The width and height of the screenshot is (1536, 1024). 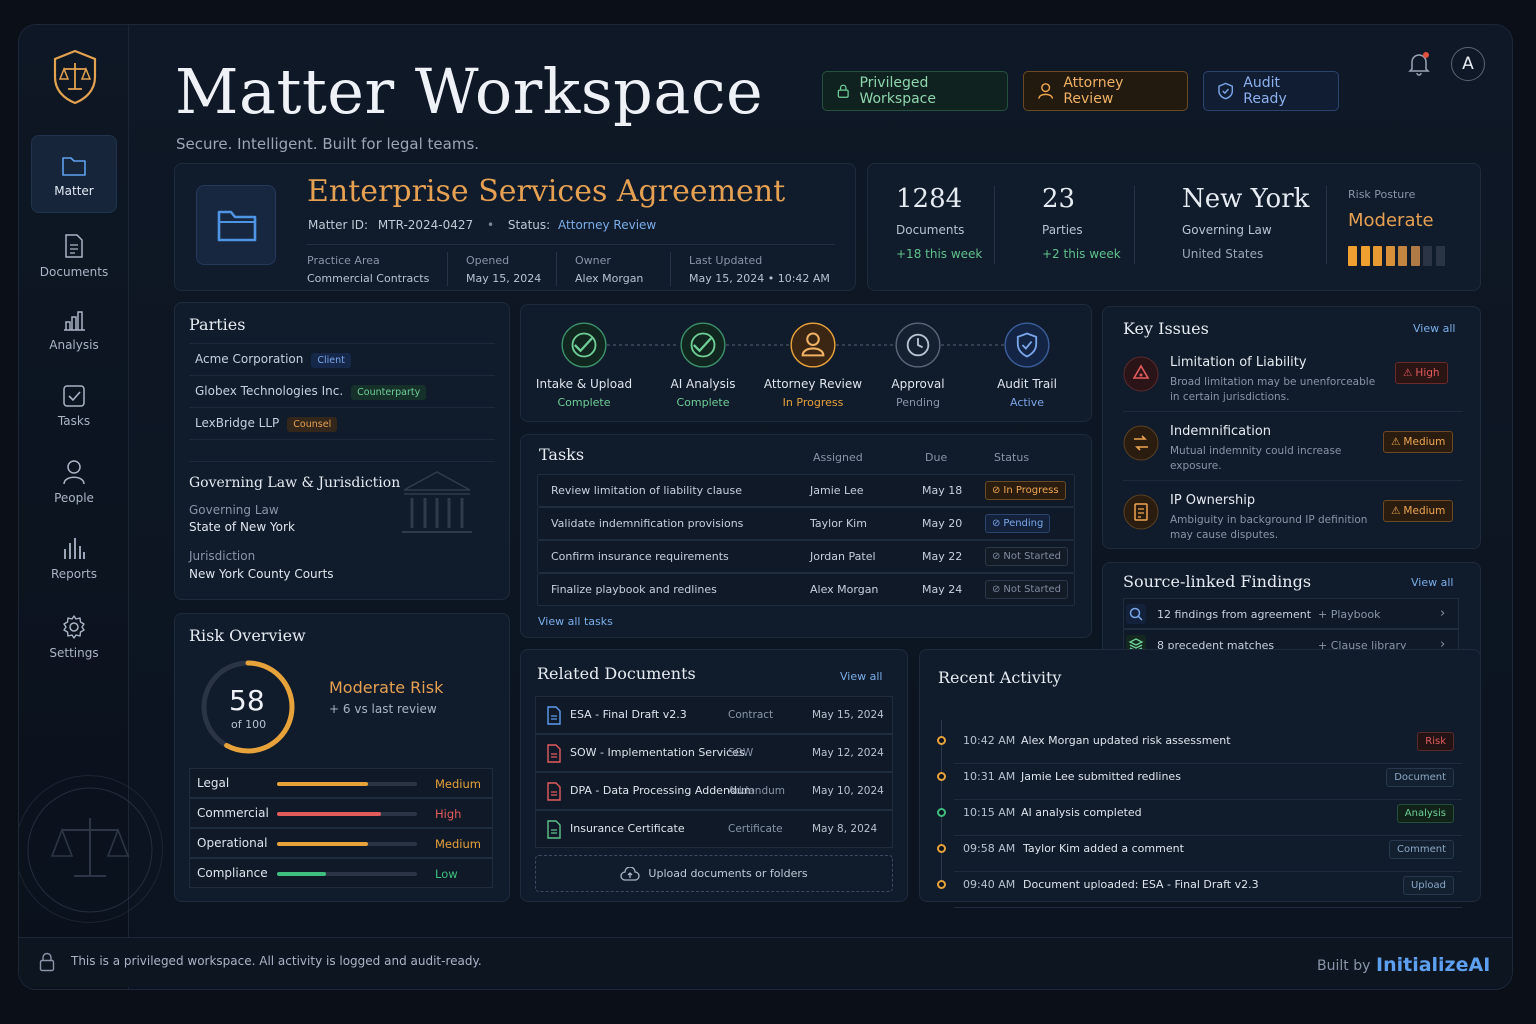 What do you see at coordinates (616, 673) in the screenshot?
I see `documents-title: Related Documents` at bounding box center [616, 673].